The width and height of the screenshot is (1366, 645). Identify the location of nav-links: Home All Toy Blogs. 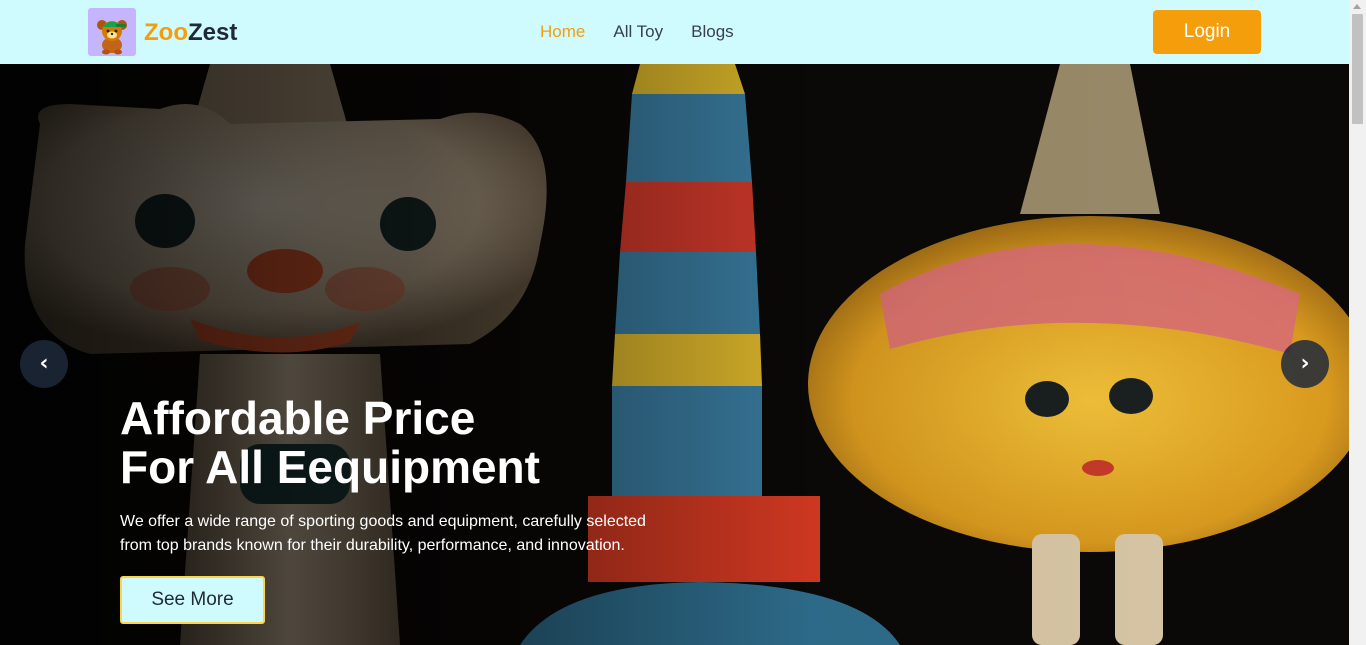
(637, 32).